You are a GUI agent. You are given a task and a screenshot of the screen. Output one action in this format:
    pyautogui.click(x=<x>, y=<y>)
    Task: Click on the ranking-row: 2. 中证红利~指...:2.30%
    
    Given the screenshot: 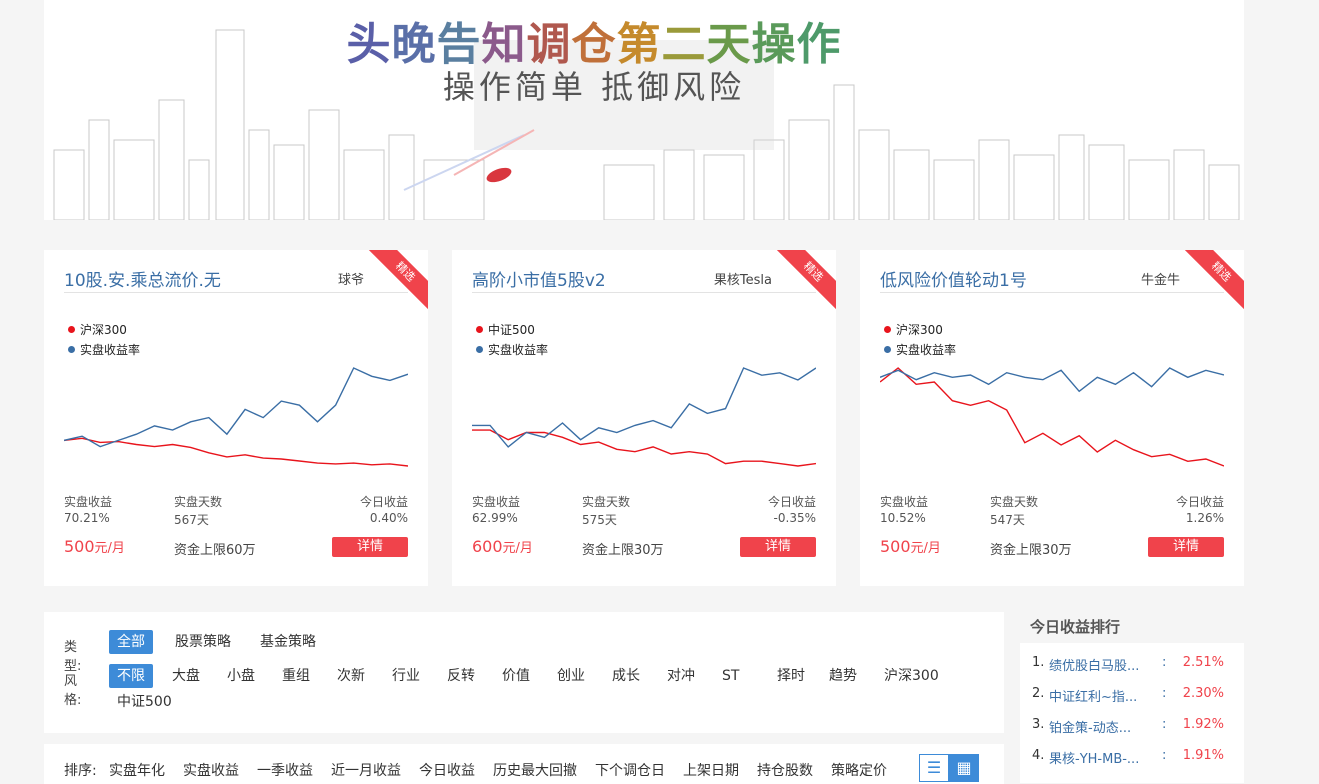 What is the action you would take?
    pyautogui.click(x=1134, y=696)
    